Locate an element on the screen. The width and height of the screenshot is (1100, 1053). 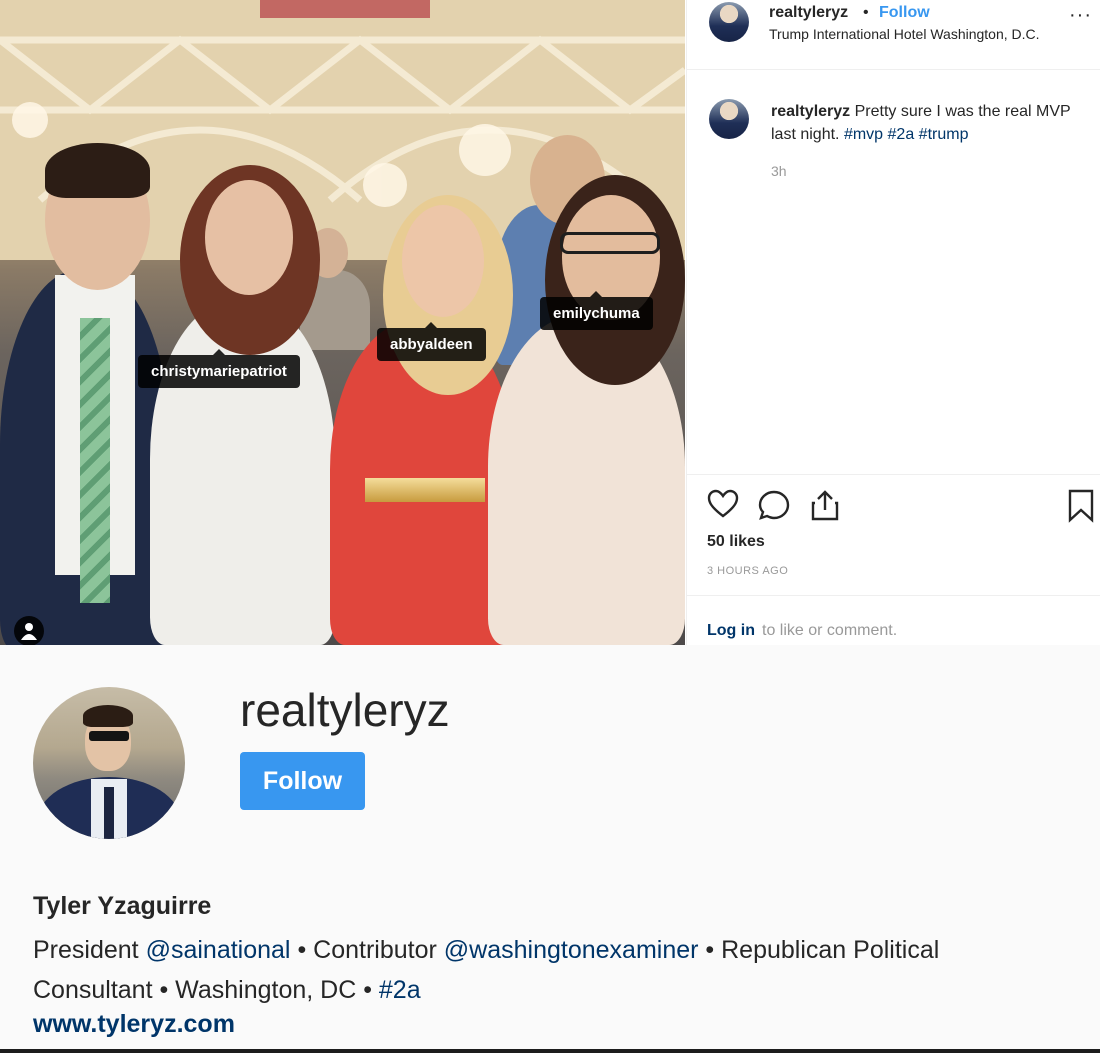
avatar-hair is located at coordinates (108, 716).